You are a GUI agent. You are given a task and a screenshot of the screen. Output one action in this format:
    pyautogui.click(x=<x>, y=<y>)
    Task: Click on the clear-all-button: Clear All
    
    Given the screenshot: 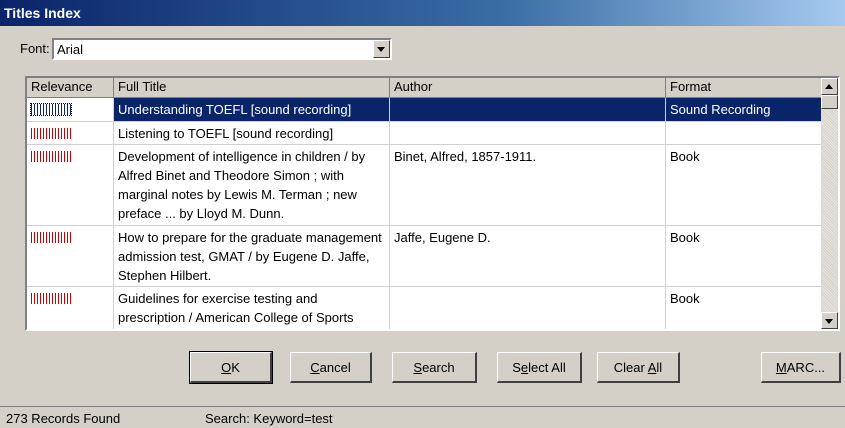 What is the action you would take?
    pyautogui.click(x=638, y=367)
    